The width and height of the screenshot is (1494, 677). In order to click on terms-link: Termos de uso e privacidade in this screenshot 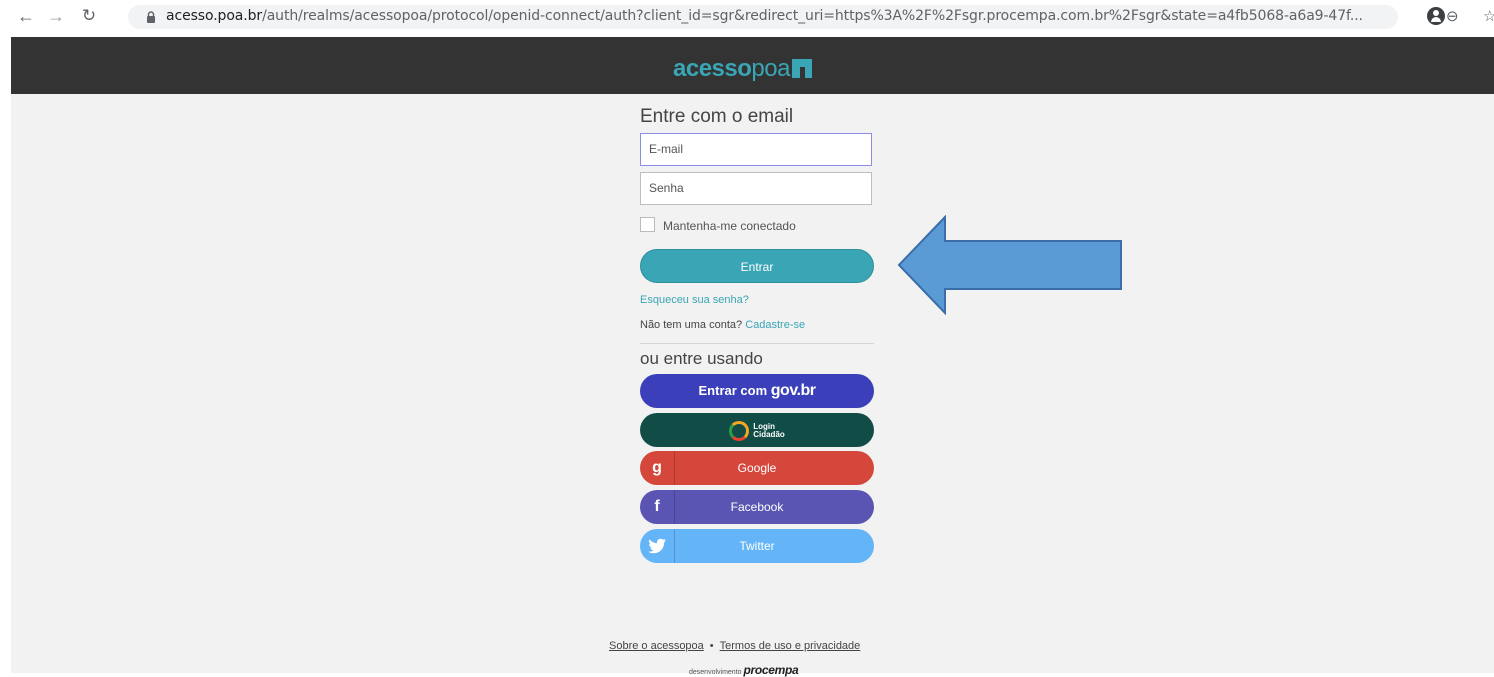, I will do `click(790, 646)`.